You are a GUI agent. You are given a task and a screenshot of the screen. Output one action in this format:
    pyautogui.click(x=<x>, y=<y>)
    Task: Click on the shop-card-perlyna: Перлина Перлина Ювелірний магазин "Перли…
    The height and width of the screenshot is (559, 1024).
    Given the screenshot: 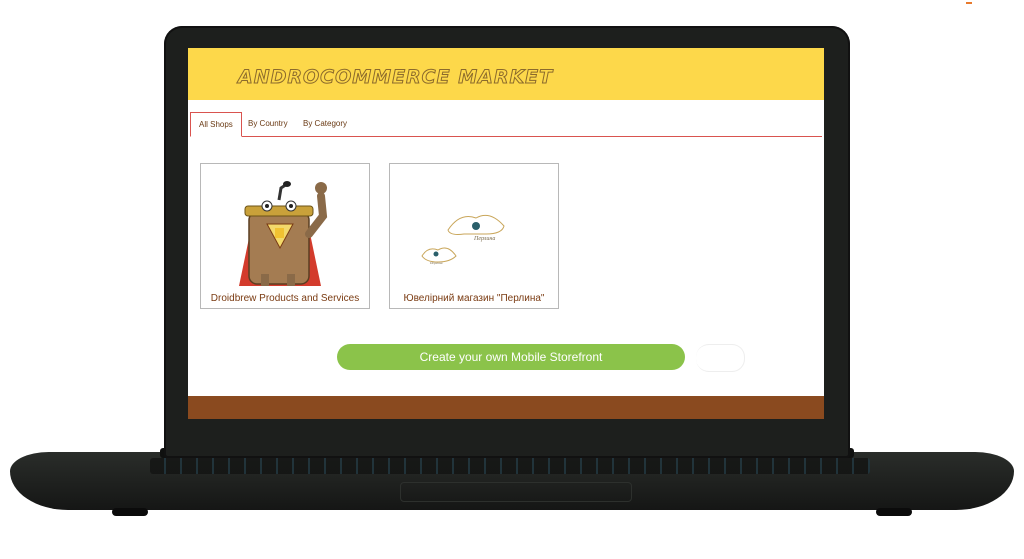 What is the action you would take?
    pyautogui.click(x=474, y=236)
    